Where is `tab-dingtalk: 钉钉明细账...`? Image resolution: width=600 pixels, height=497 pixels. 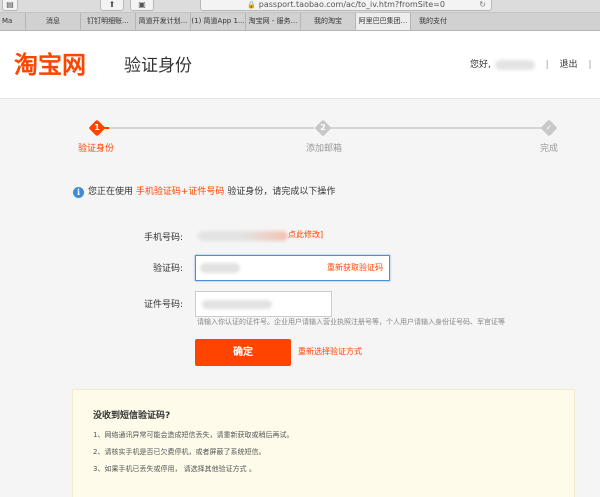
tab-dingtalk: 钉钉明细账... is located at coordinates (108, 21).